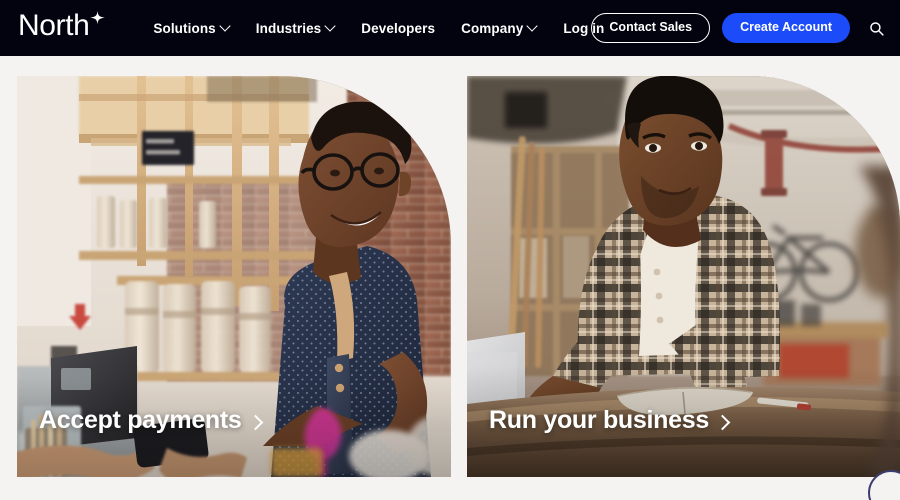 Image resolution: width=900 pixels, height=500 pixels. What do you see at coordinates (150, 420) in the screenshot?
I see `accept-payments-cta: Accept payments` at bounding box center [150, 420].